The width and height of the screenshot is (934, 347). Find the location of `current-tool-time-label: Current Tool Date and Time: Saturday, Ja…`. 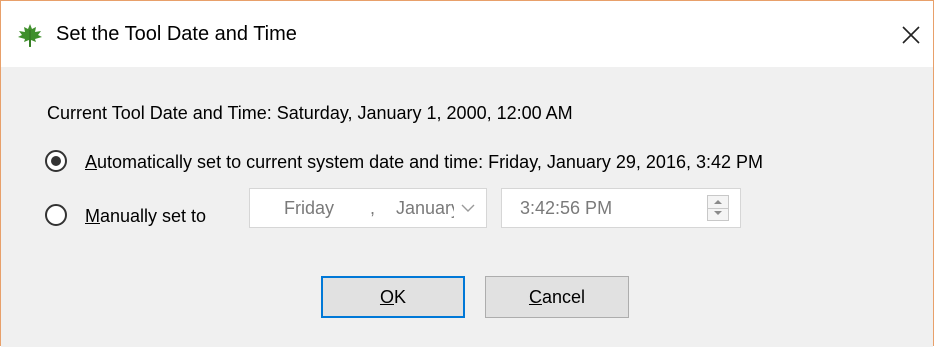

current-tool-time-label: Current Tool Date and Time: Saturday, Ja… is located at coordinates (310, 113).